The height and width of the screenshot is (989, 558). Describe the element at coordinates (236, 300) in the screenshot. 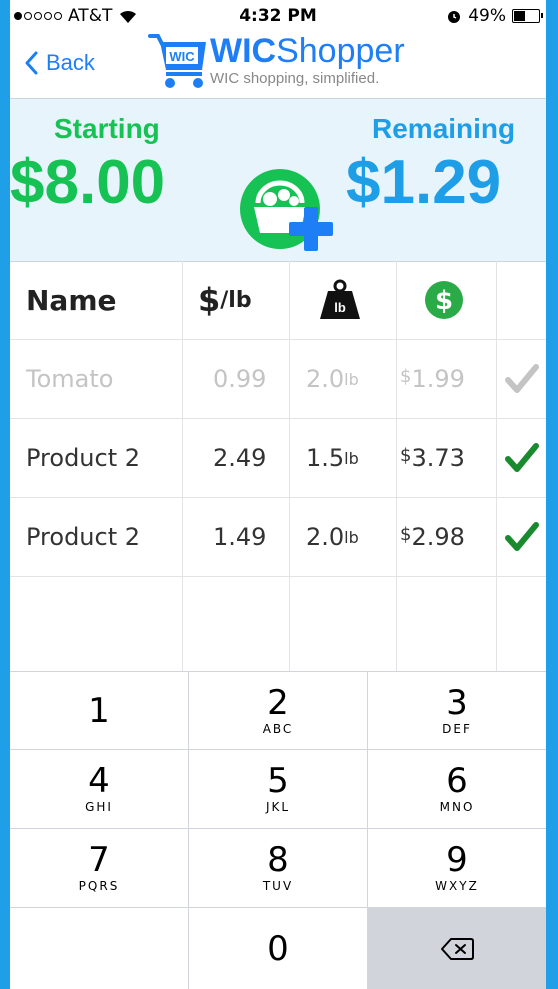

I see `header-per-lb: /lb` at that location.